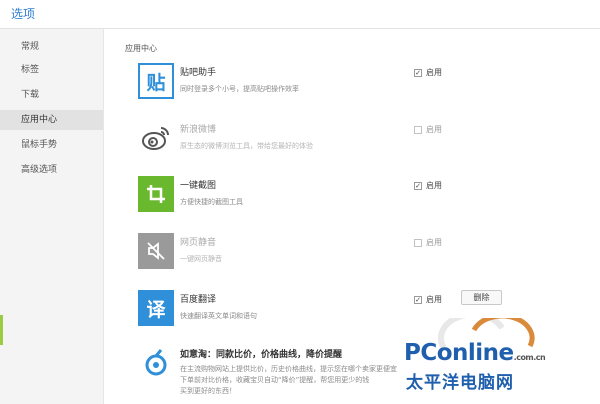  I want to click on remove-button: 删除, so click(481, 297).